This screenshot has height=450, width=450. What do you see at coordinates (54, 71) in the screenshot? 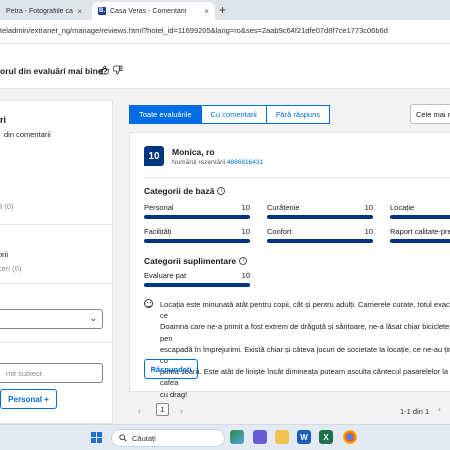
I see `feedback-question: orul din evaluări mai bine?` at bounding box center [54, 71].